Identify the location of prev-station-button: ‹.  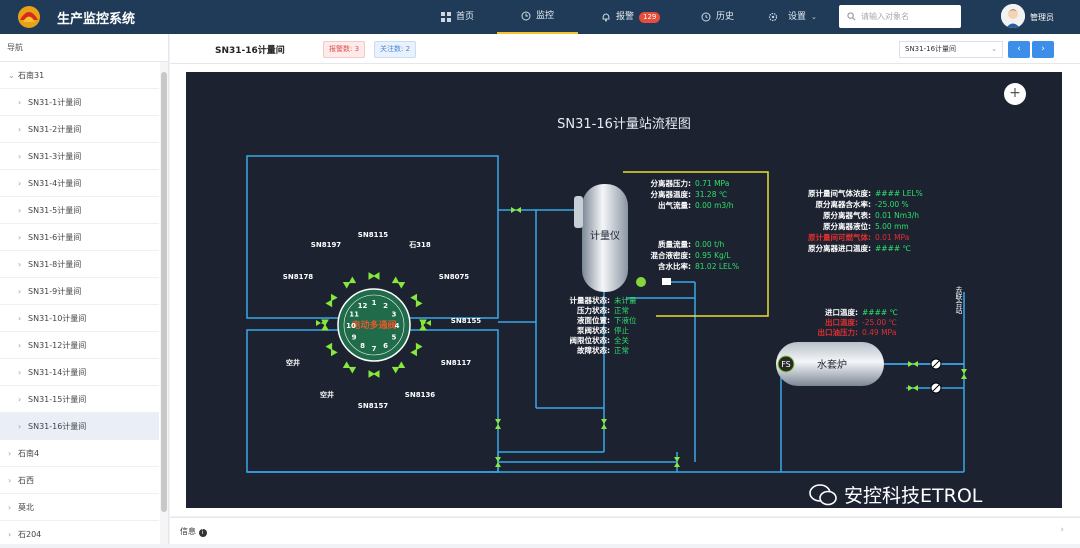
(1019, 49).